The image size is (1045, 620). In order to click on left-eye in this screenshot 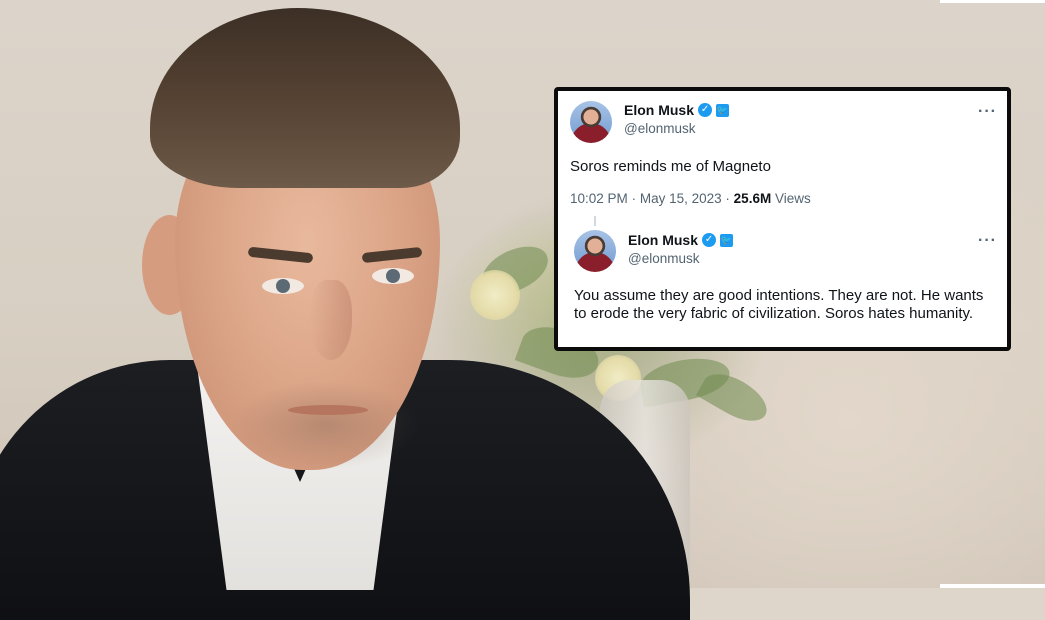, I will do `click(283, 286)`.